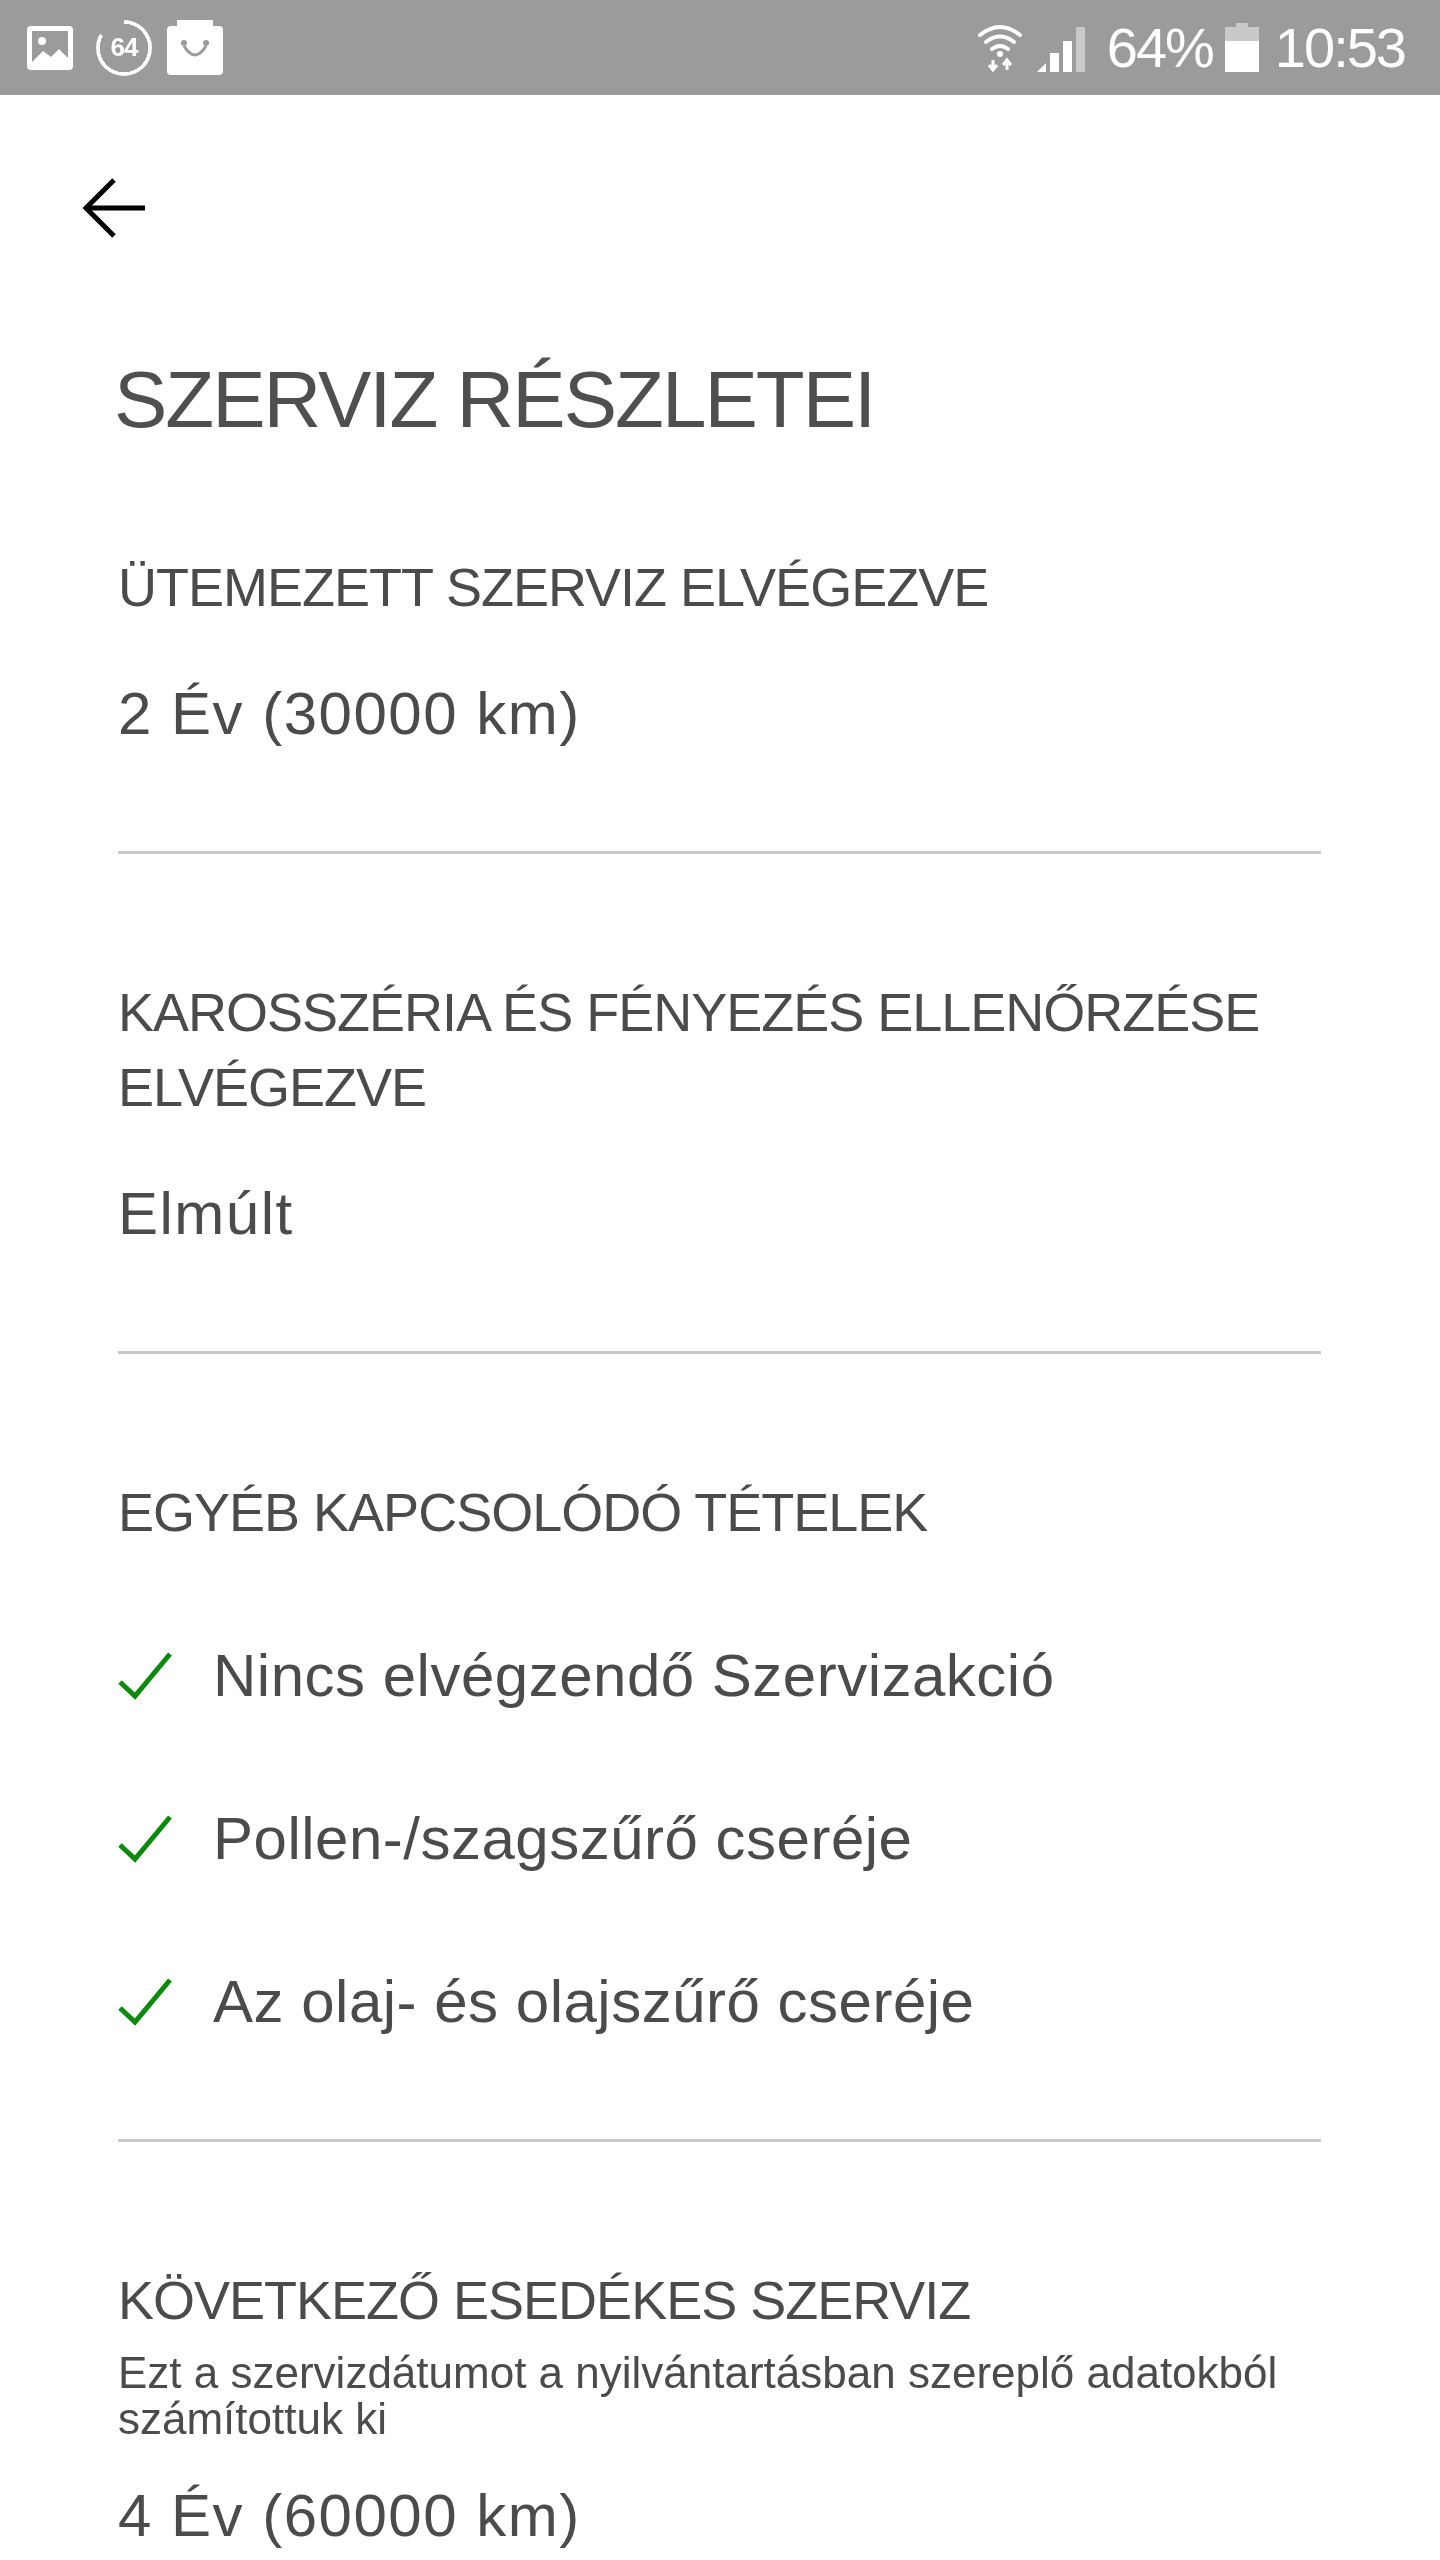 The width and height of the screenshot is (1440, 2560). I want to click on image-icon, so click(50, 47).